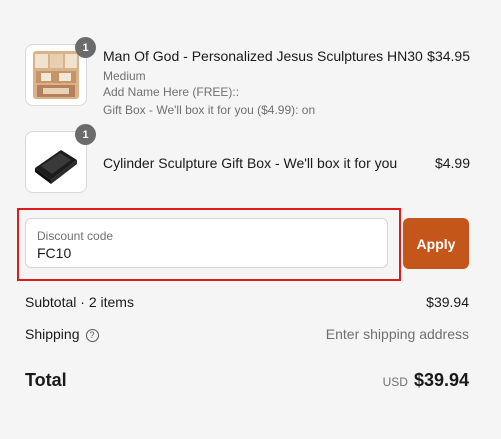 The width and height of the screenshot is (501, 439). What do you see at coordinates (452, 163) in the screenshot?
I see `product-price: $4.99` at bounding box center [452, 163].